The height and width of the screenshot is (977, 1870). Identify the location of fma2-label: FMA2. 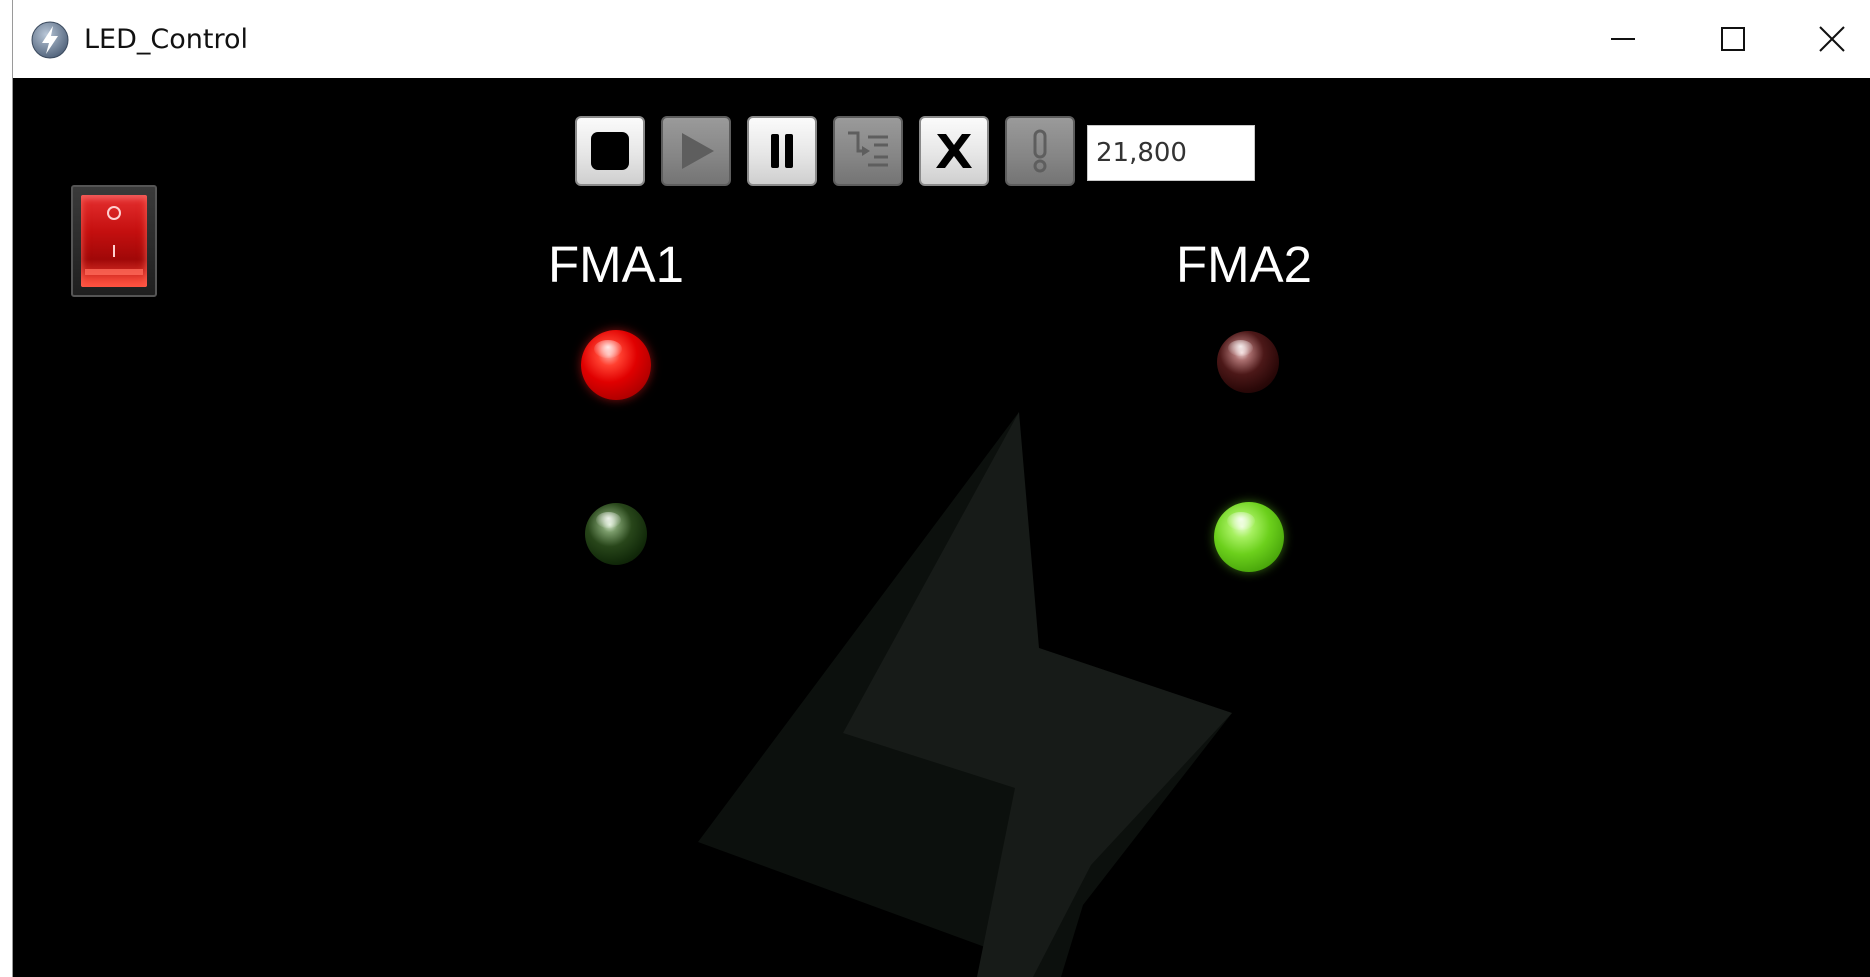
(1244, 264).